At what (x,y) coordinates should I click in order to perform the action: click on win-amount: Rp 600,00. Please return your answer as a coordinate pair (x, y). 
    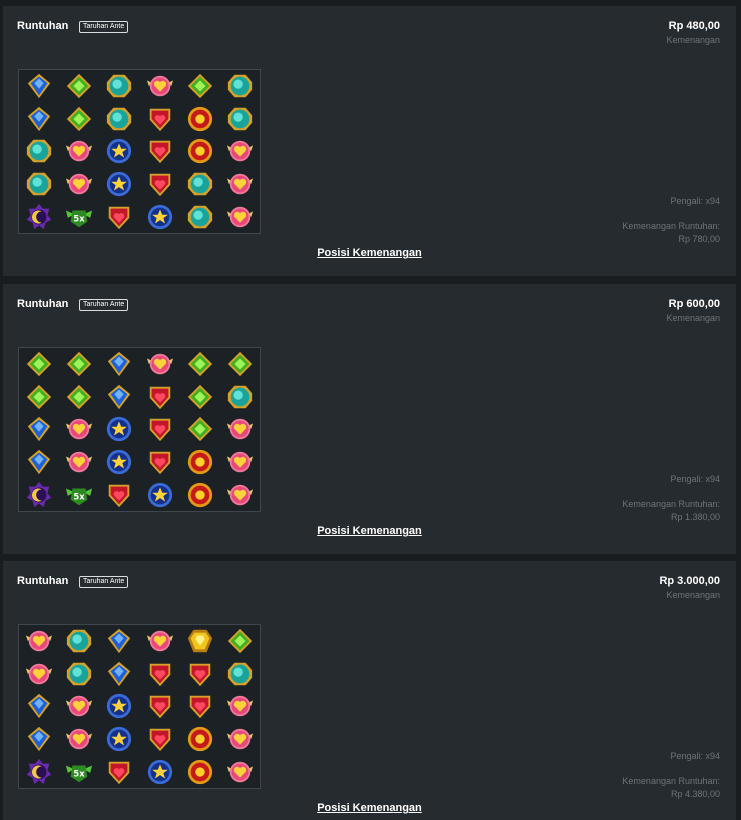
    Looking at the image, I should click on (694, 304).